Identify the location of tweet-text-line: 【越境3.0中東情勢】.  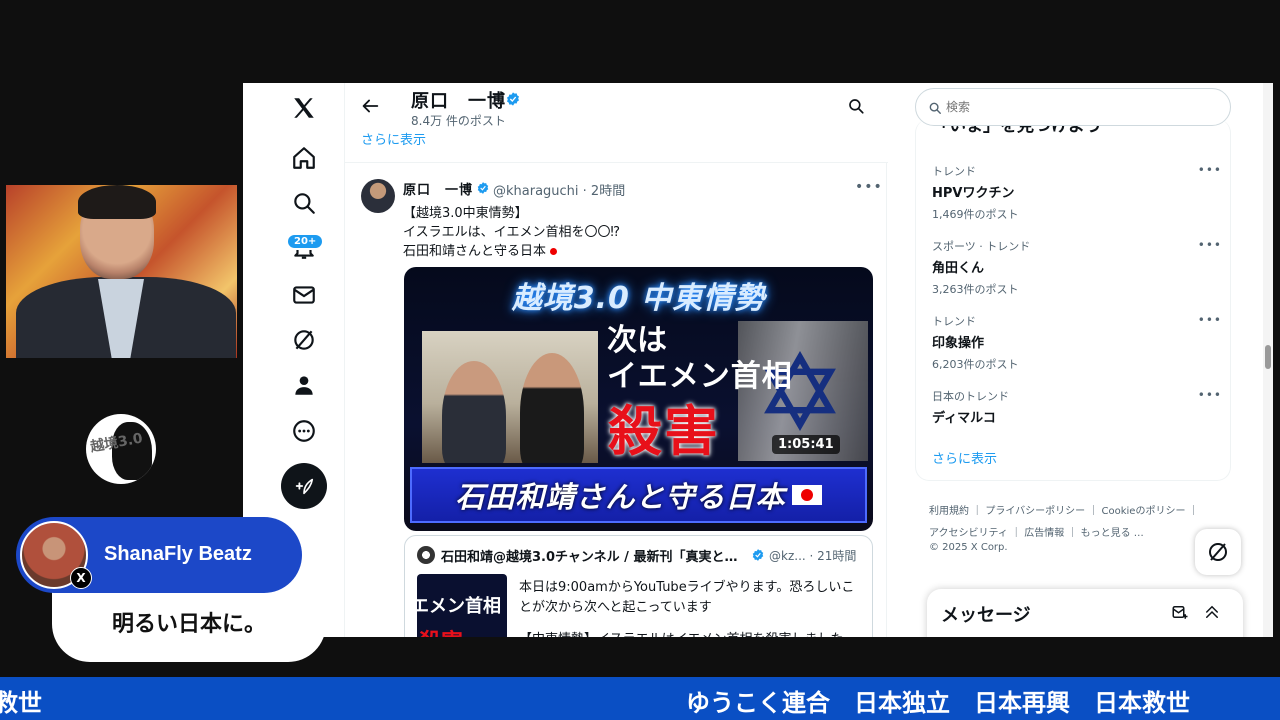
(465, 213).